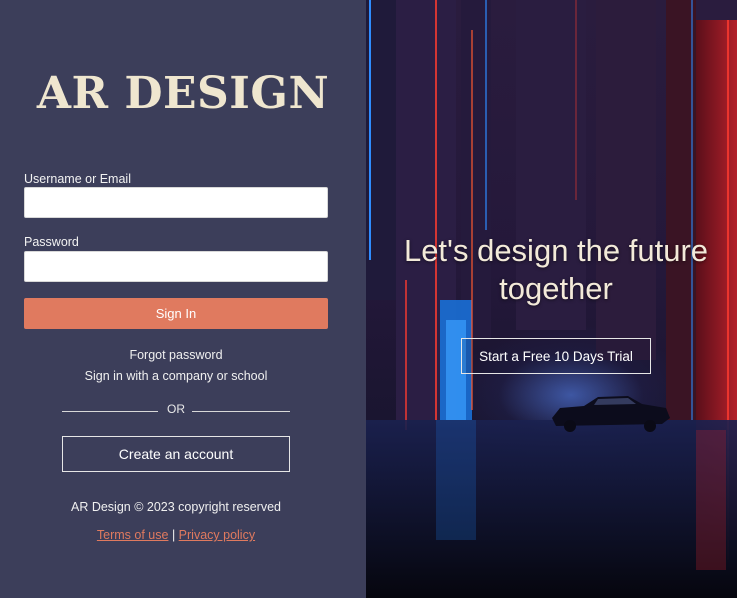  What do you see at coordinates (176, 313) in the screenshot?
I see `sign-in-button: Sign In` at bounding box center [176, 313].